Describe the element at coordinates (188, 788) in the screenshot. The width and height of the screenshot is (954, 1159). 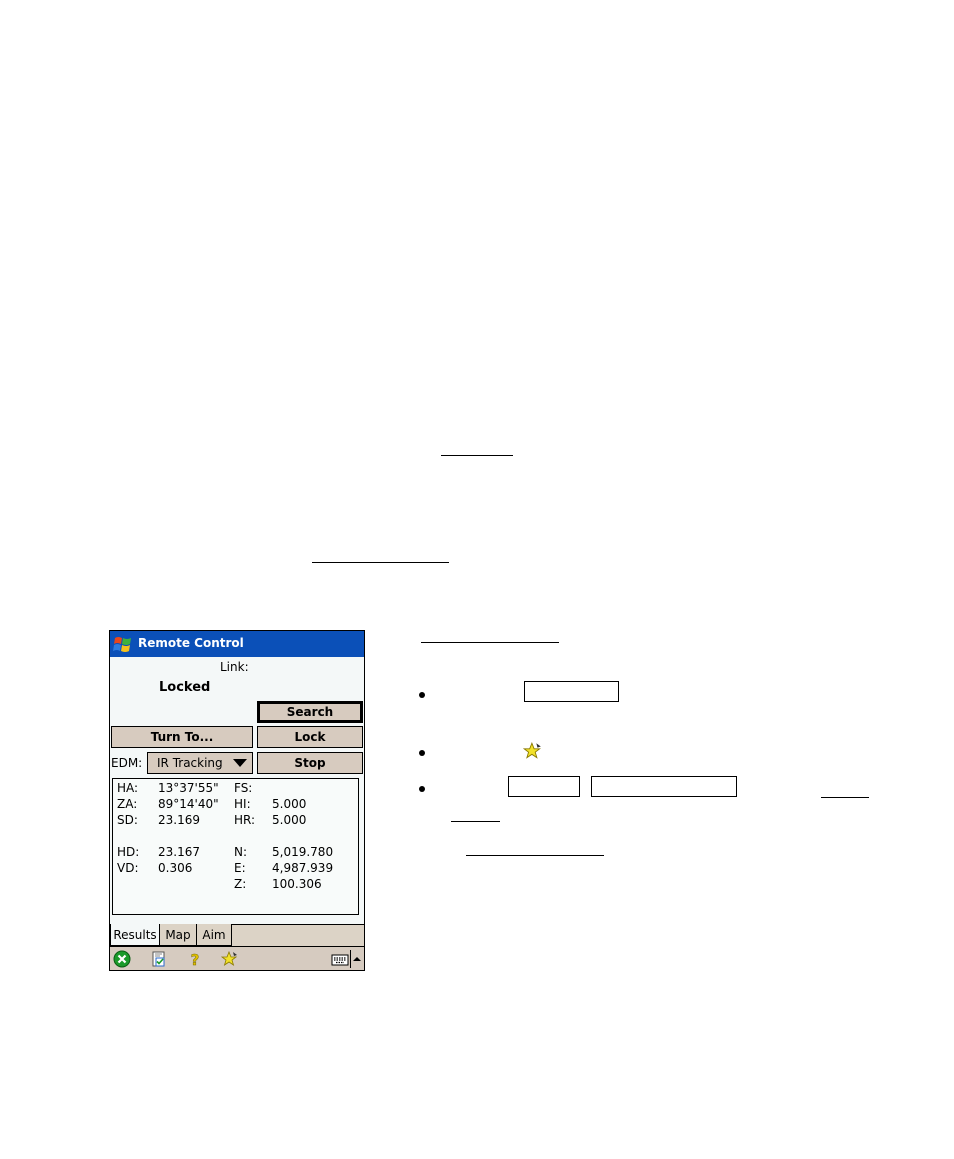
I see `ha-value: 13°37'55"` at that location.